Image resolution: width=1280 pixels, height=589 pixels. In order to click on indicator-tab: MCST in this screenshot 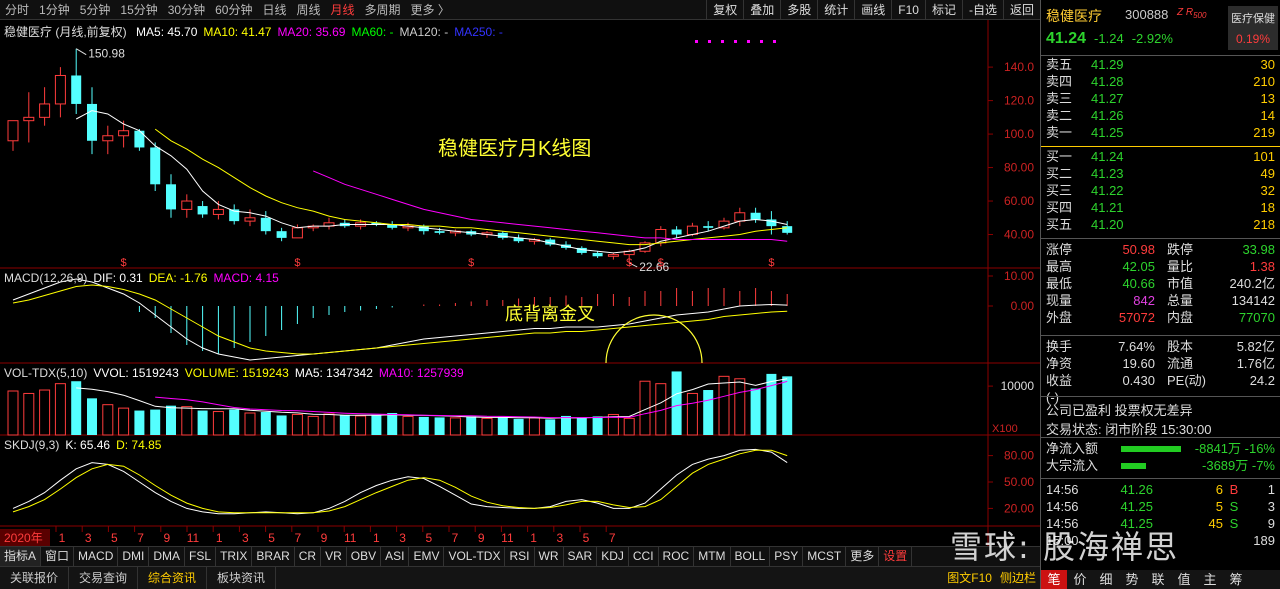, I will do `click(825, 556)`.